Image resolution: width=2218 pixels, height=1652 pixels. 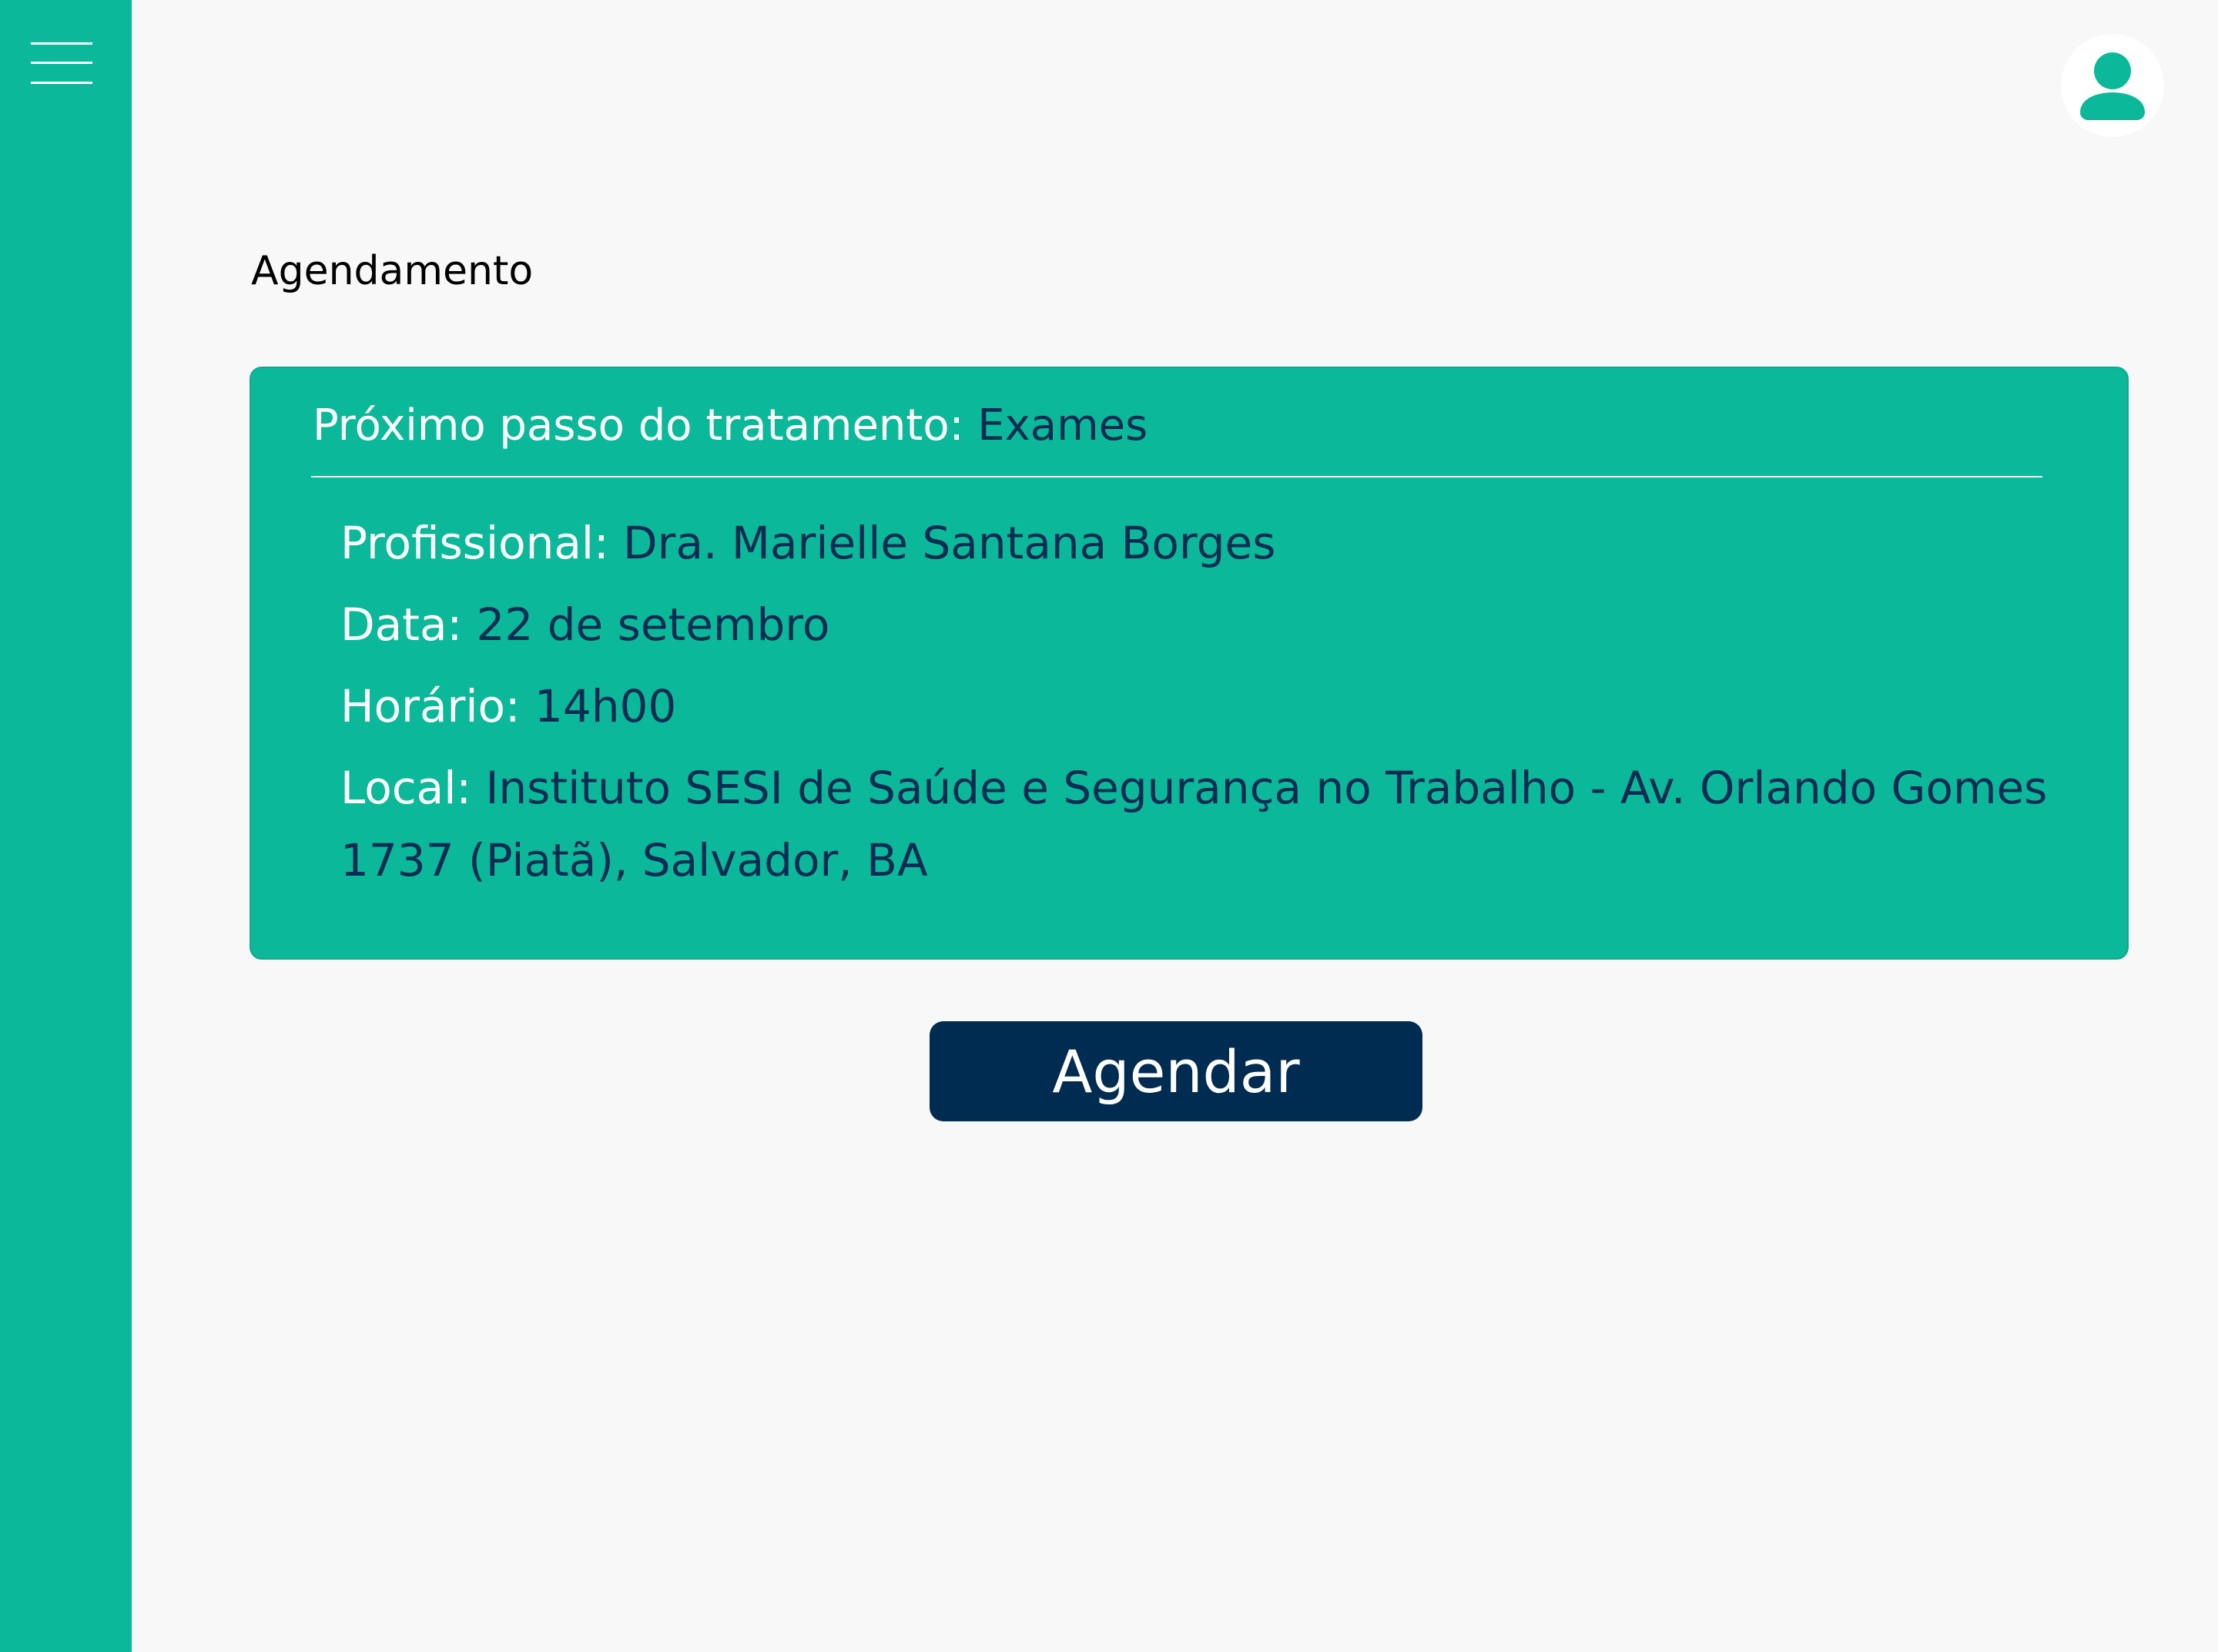 I want to click on time-value: 14h00, so click(x=605, y=706).